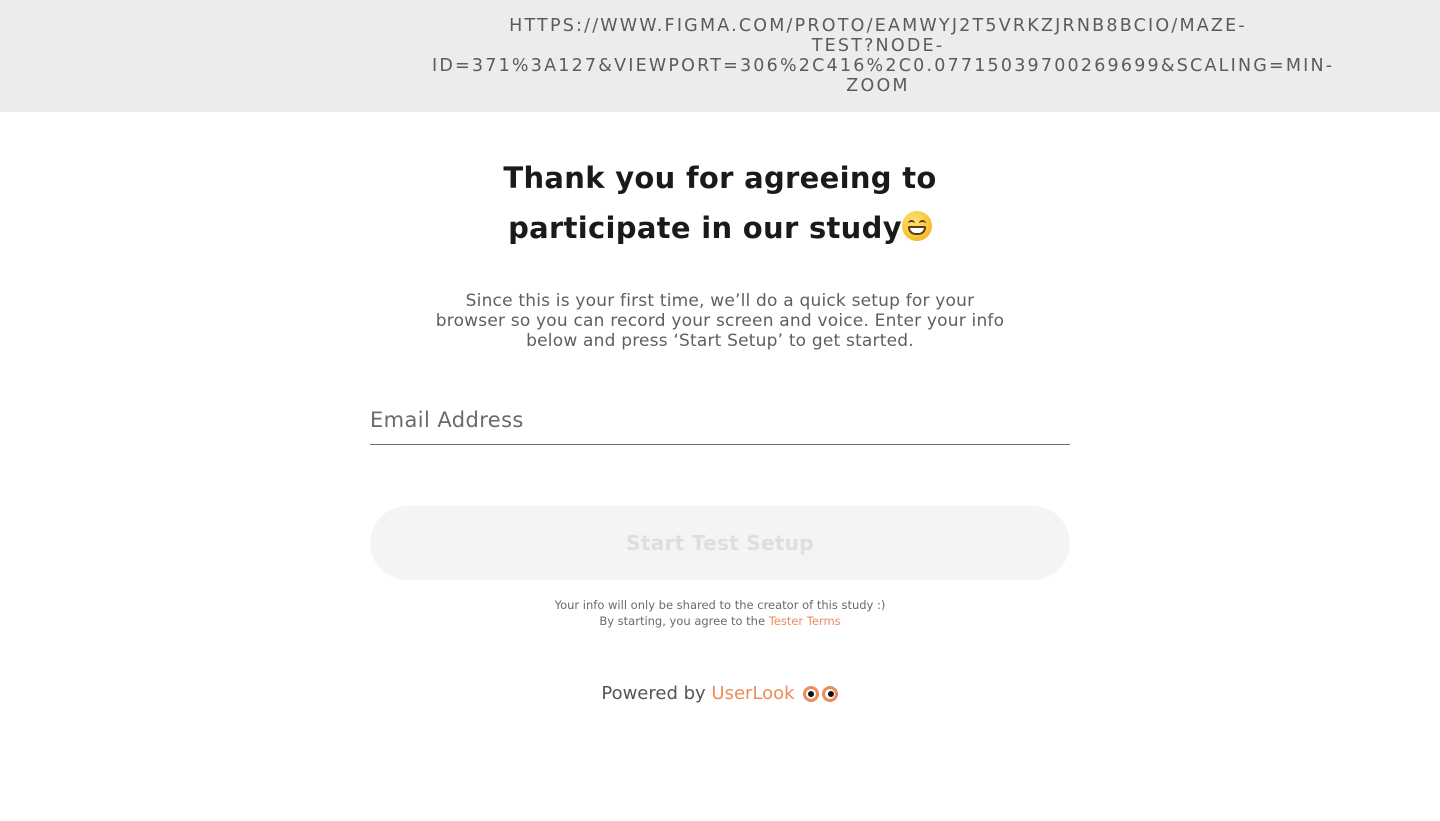  Describe the element at coordinates (656, 693) in the screenshot. I see `powered-by-prefix: Powered by` at that location.